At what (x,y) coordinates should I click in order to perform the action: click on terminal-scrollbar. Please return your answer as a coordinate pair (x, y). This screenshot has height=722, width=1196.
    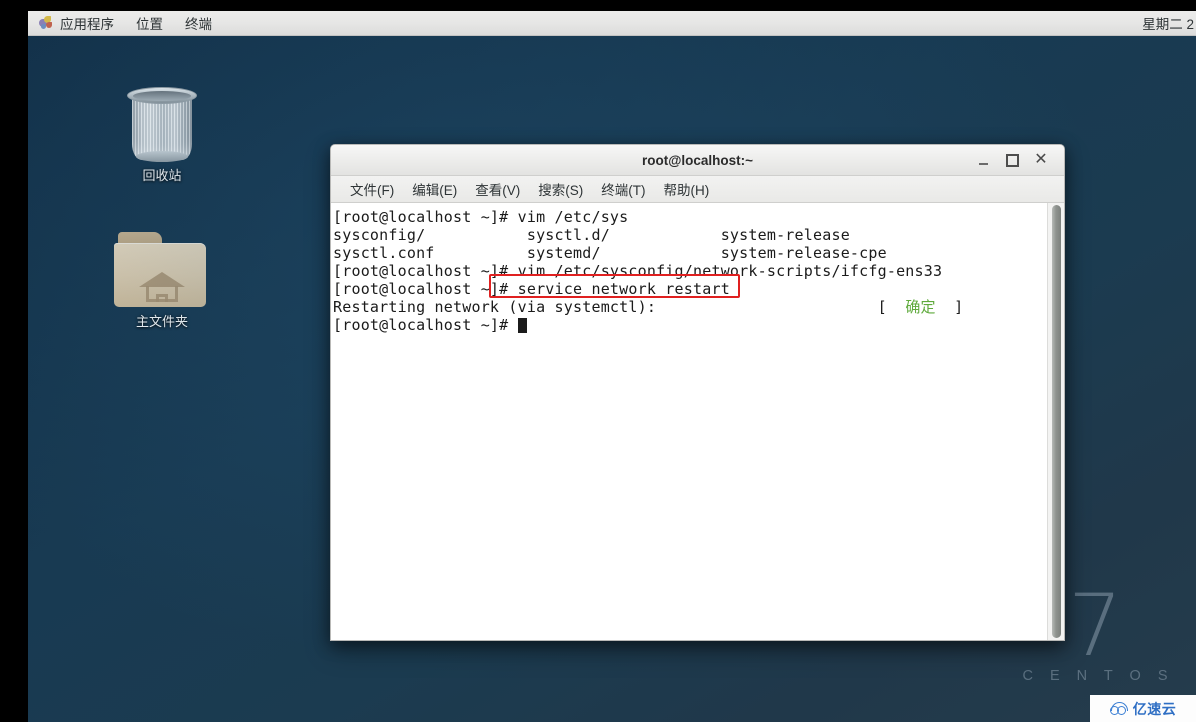
    Looking at the image, I should click on (1055, 421).